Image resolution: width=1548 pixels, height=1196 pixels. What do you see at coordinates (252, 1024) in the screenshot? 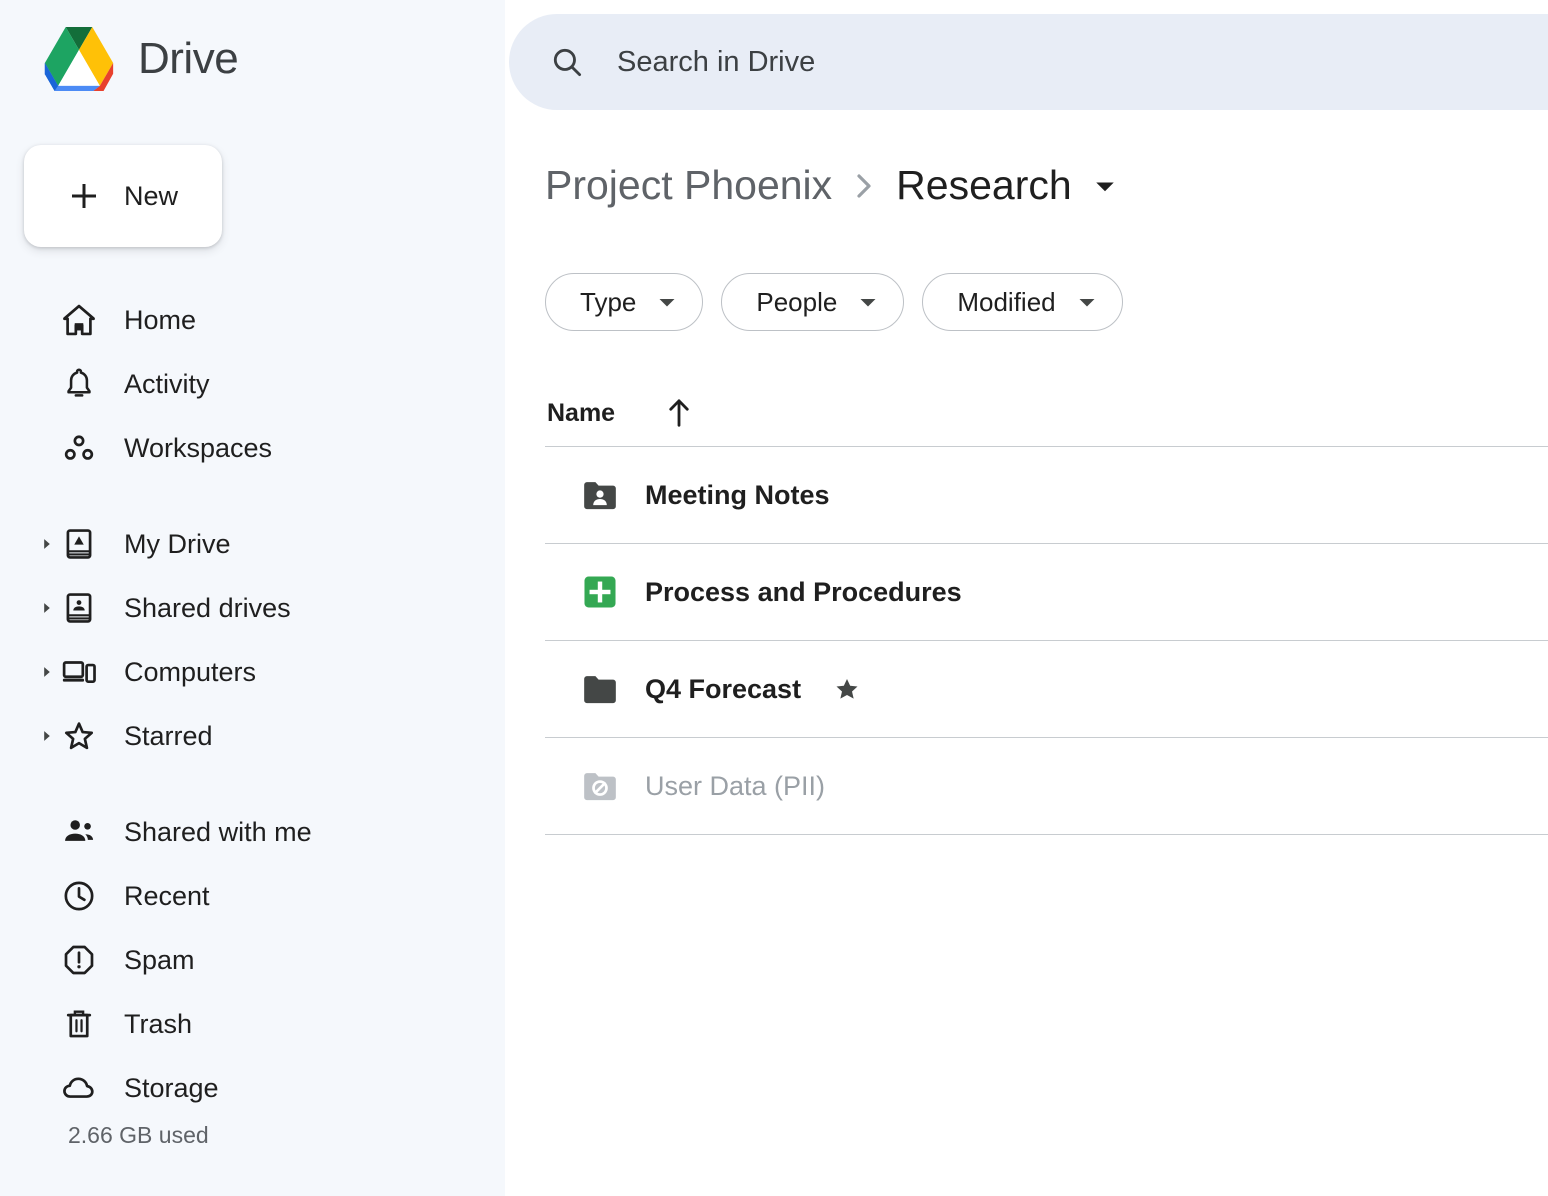
I see `sidebar-item-trash: Trash` at bounding box center [252, 1024].